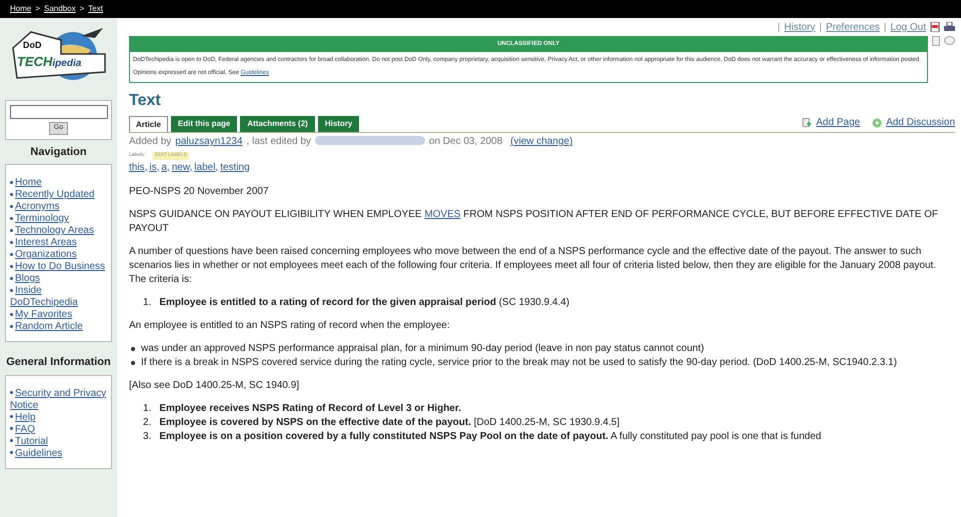  Describe the element at coordinates (46, 327) in the screenshot. I see `sidebar-link: Random Article` at that location.